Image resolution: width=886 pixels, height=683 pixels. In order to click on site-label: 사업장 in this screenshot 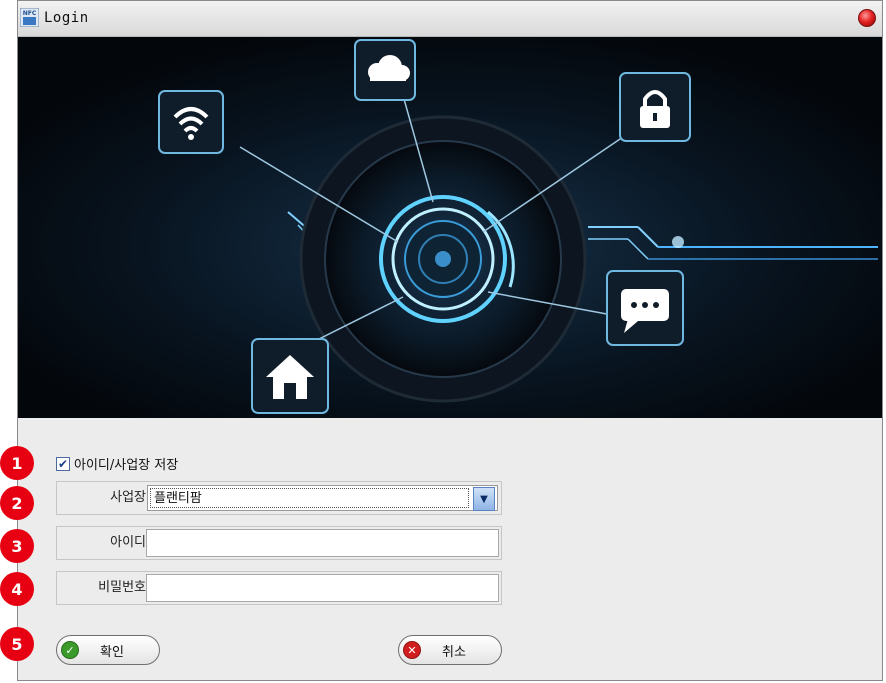, I will do `click(128, 497)`.